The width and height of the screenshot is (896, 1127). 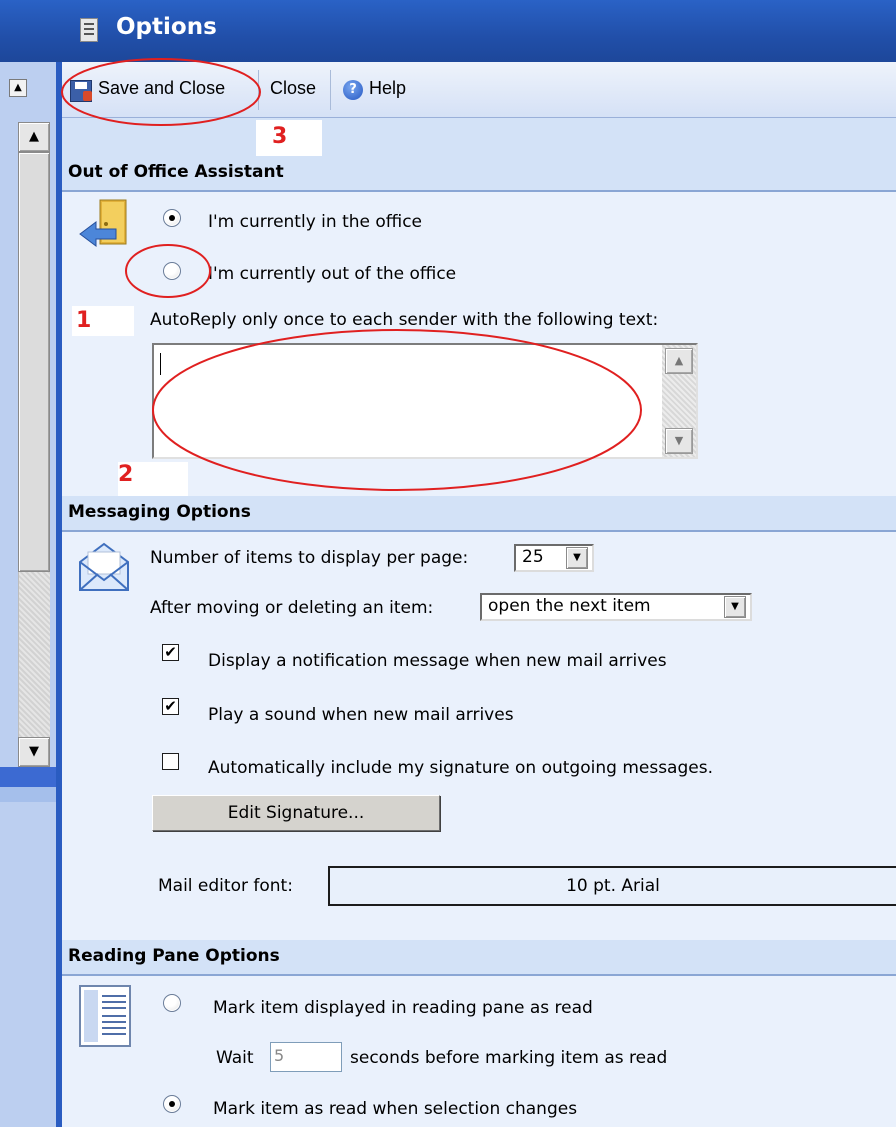 What do you see at coordinates (104, 566) in the screenshot?
I see `envelope-icon` at bounding box center [104, 566].